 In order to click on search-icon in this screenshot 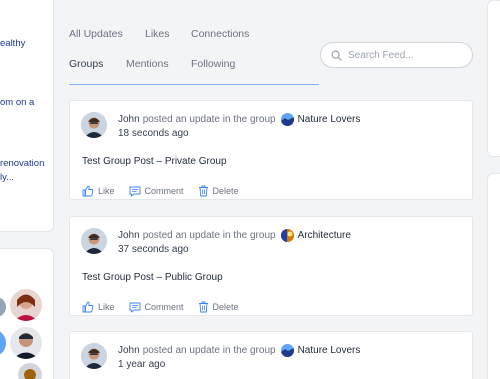, I will do `click(336, 55)`.